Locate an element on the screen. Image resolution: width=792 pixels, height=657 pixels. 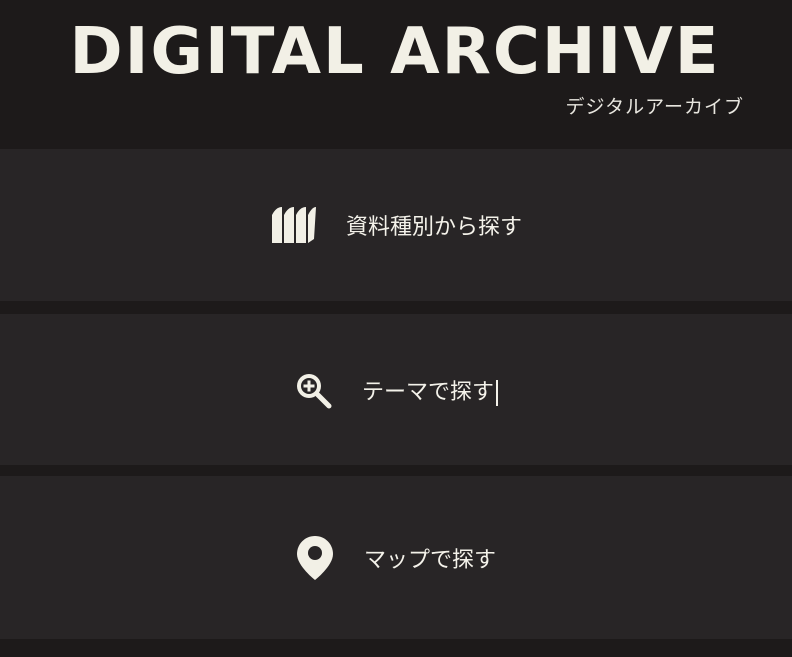
menu-label-theme-text: テーマで探す is located at coordinates (427, 392).